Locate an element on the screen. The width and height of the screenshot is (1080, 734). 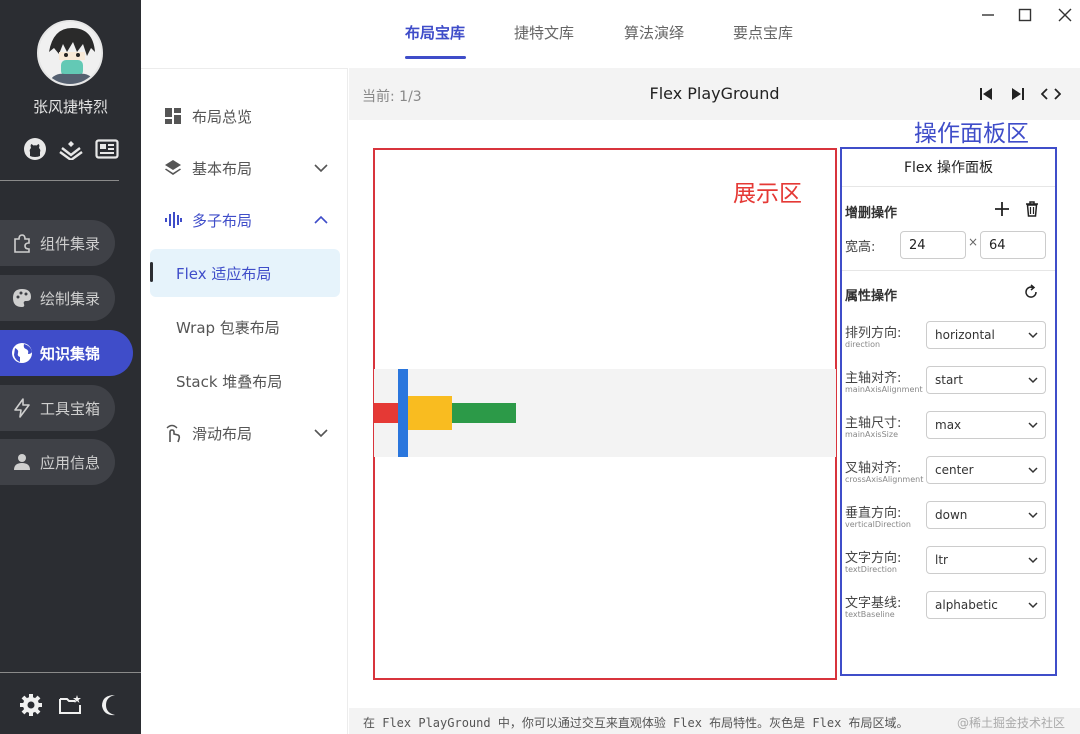
username: 张风捷特烈 is located at coordinates (70, 107).